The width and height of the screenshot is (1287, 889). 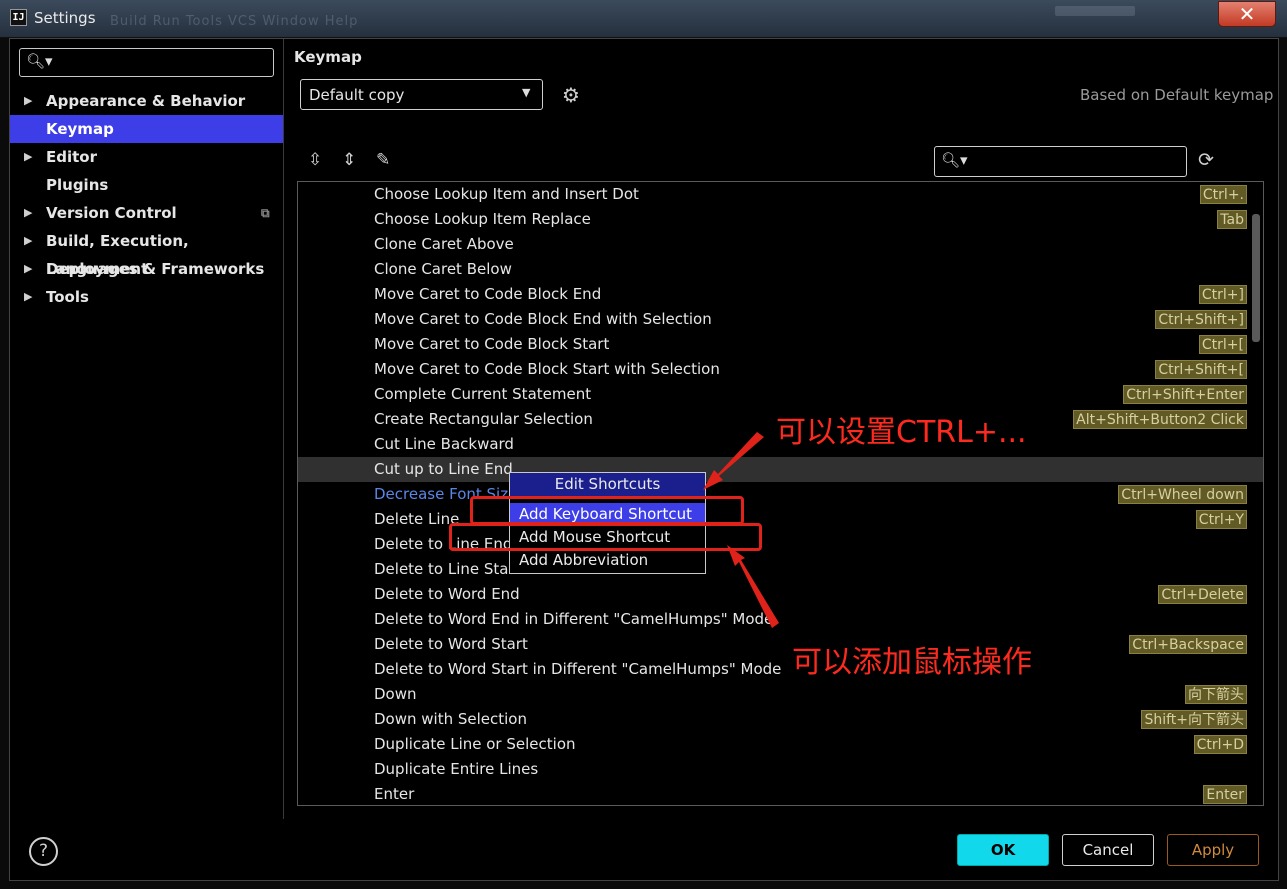 What do you see at coordinates (1160, 419) in the screenshot?
I see `shortcut-badge: Alt+Shift+Button2 Click` at bounding box center [1160, 419].